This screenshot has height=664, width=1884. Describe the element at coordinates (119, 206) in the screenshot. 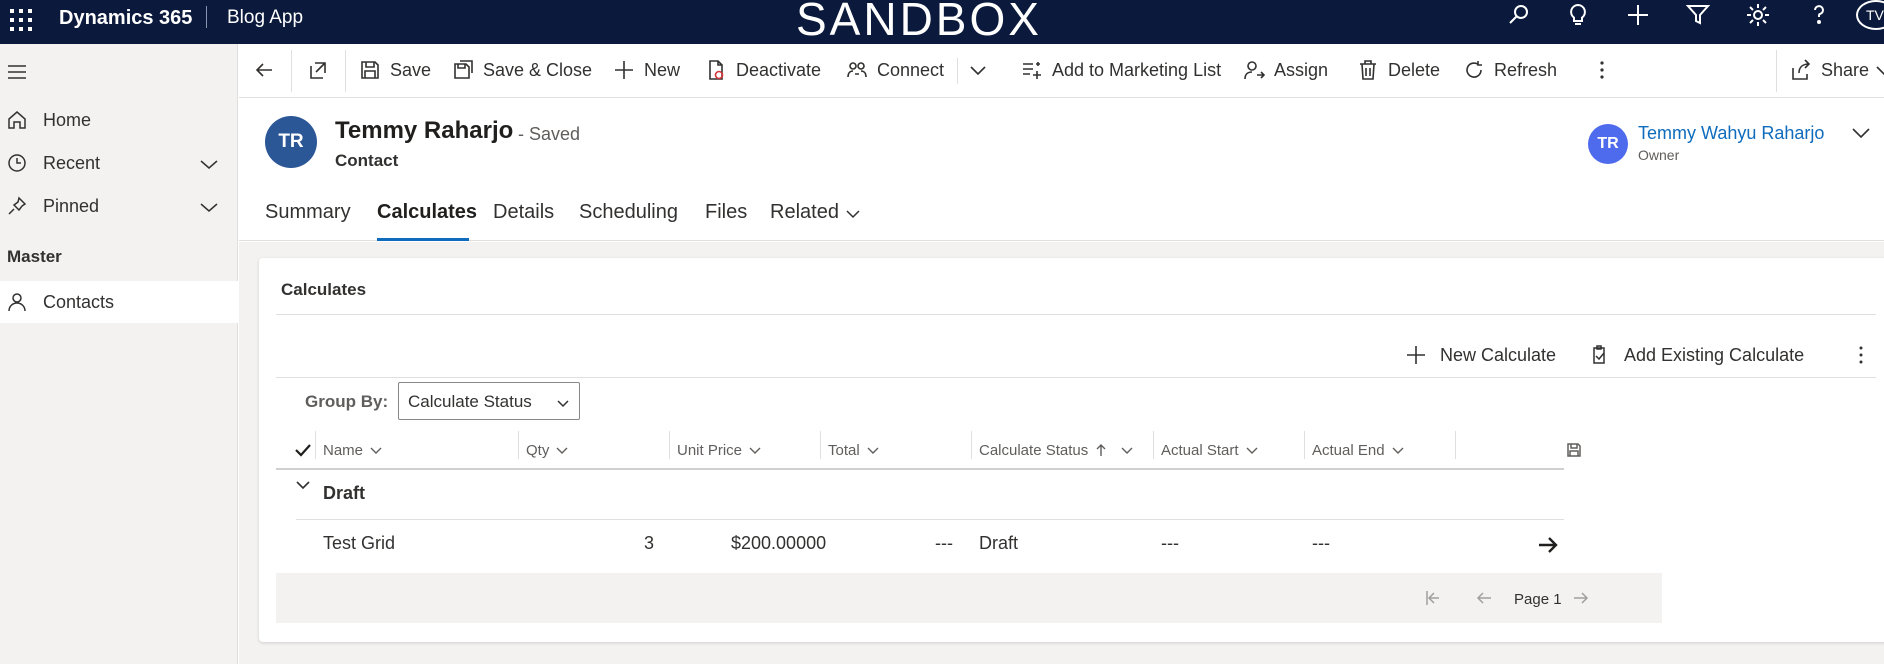

I see `sidebar-item-pinned: Pinned` at that location.